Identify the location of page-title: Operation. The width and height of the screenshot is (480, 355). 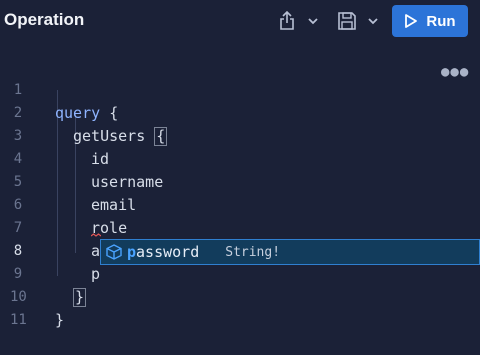
(44, 19).